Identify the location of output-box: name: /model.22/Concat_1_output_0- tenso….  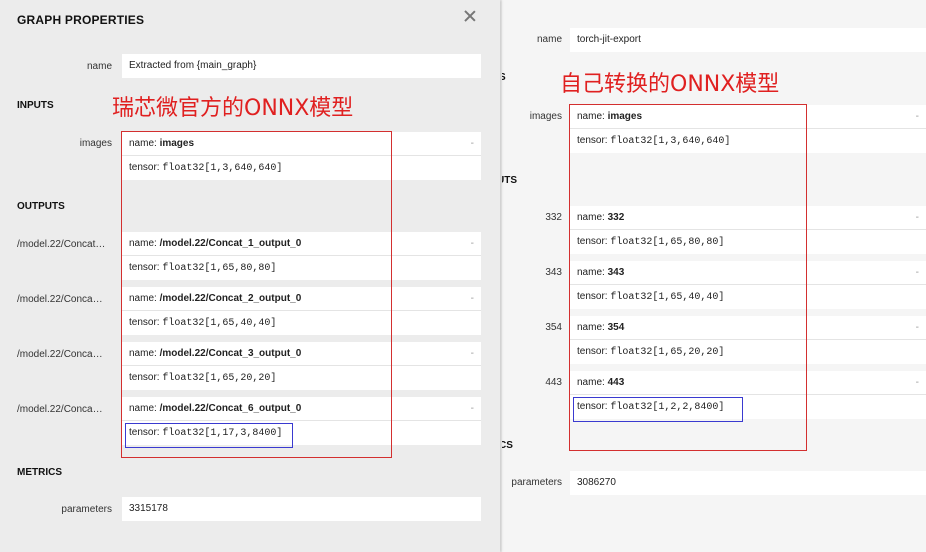
(301, 256).